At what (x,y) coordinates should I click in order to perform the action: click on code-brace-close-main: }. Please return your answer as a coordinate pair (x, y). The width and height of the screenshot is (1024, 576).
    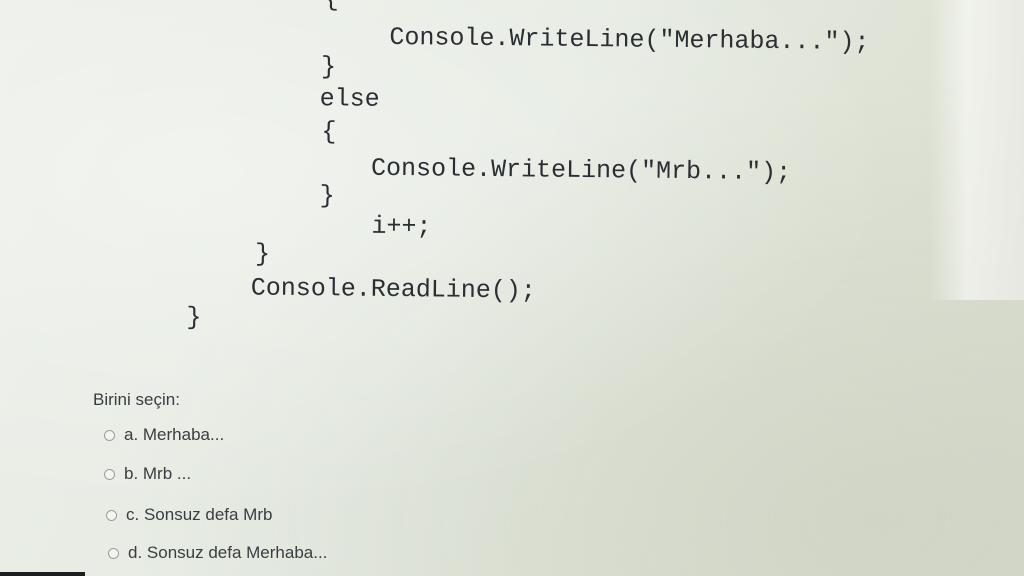
    Looking at the image, I should click on (194, 317).